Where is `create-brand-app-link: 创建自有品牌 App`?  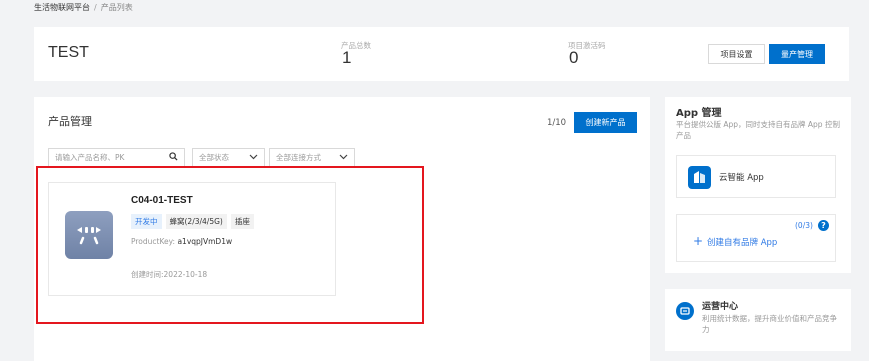
create-brand-app-link: 创建自有品牌 App is located at coordinates (742, 242).